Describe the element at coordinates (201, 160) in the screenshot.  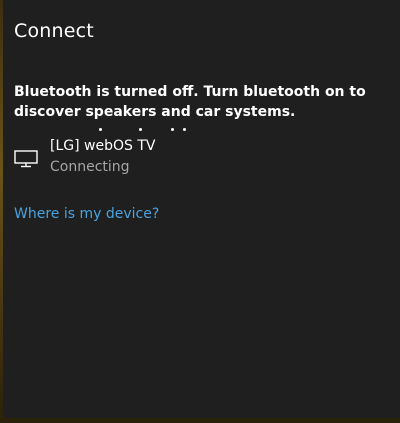
I see `device-item-lg-webos-tv: [LG] webOS TV Connecting` at that location.